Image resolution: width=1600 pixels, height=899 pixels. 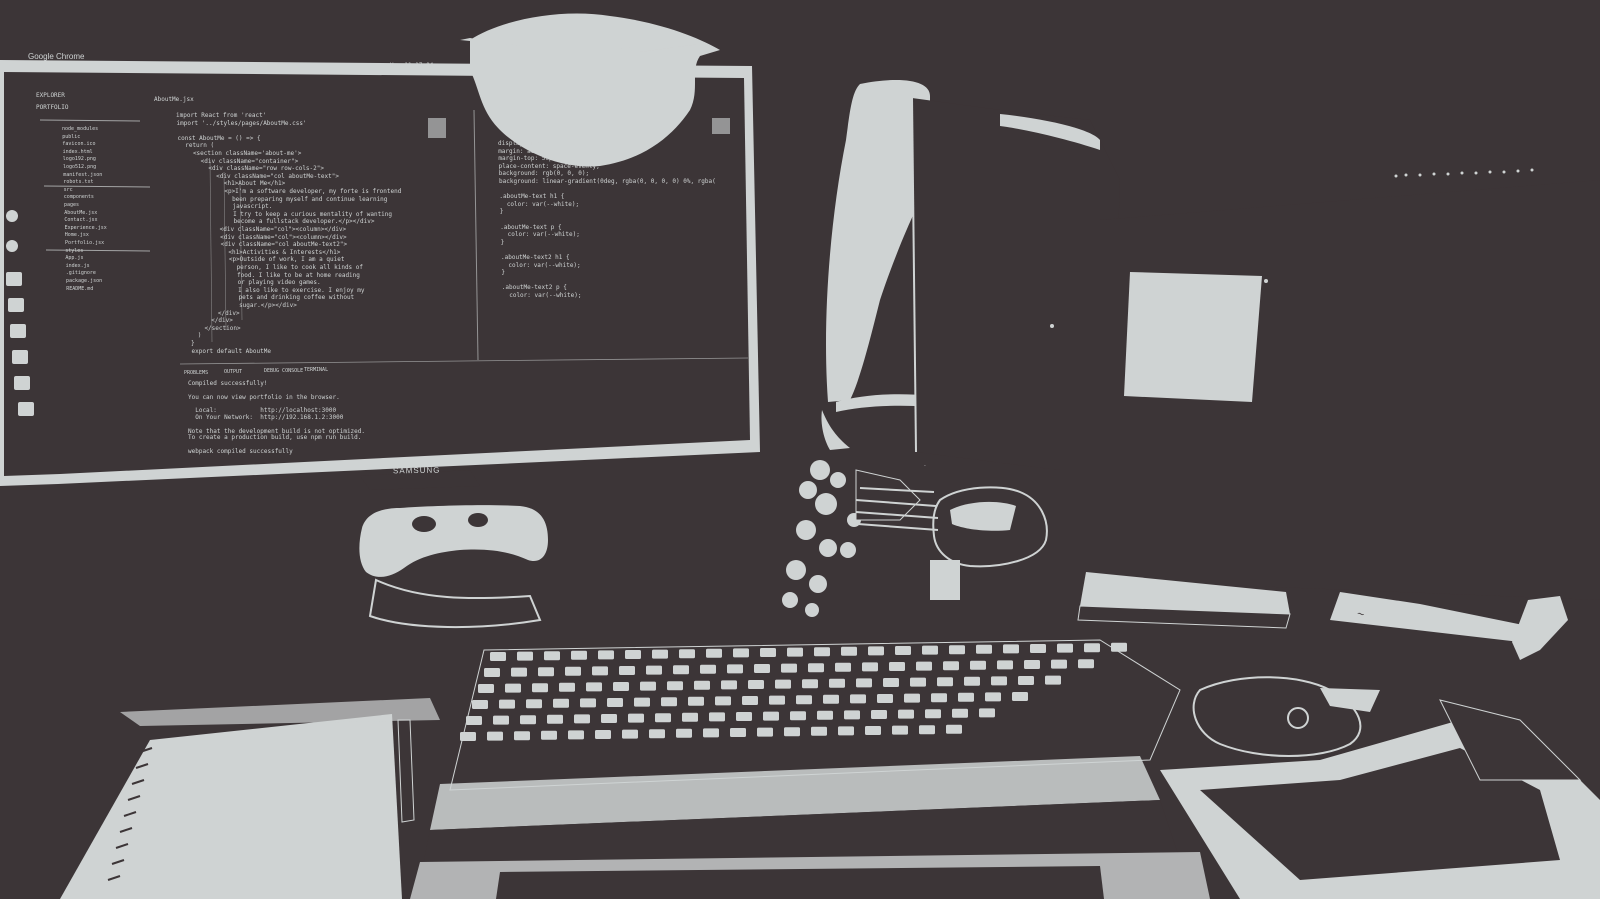 What do you see at coordinates (544, 174) in the screenshot?
I see `css-line: background: rgb(0, 0, 0);` at bounding box center [544, 174].